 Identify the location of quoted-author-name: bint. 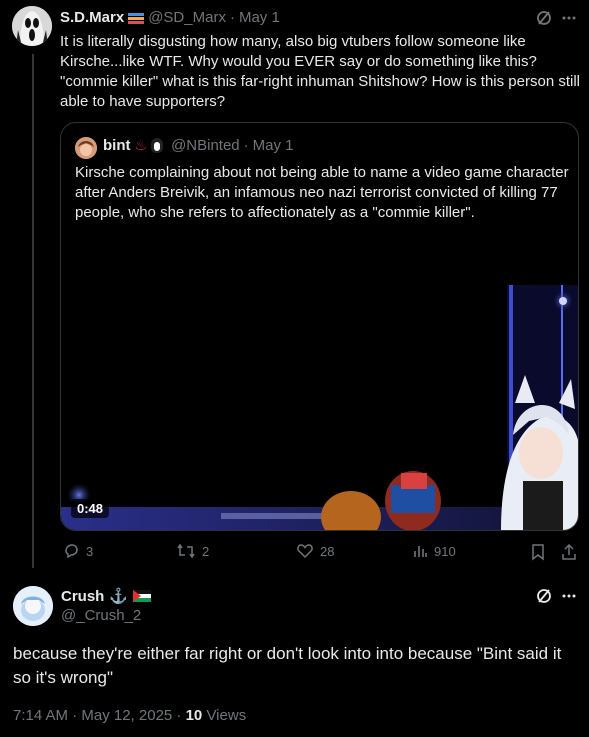
(117, 145).